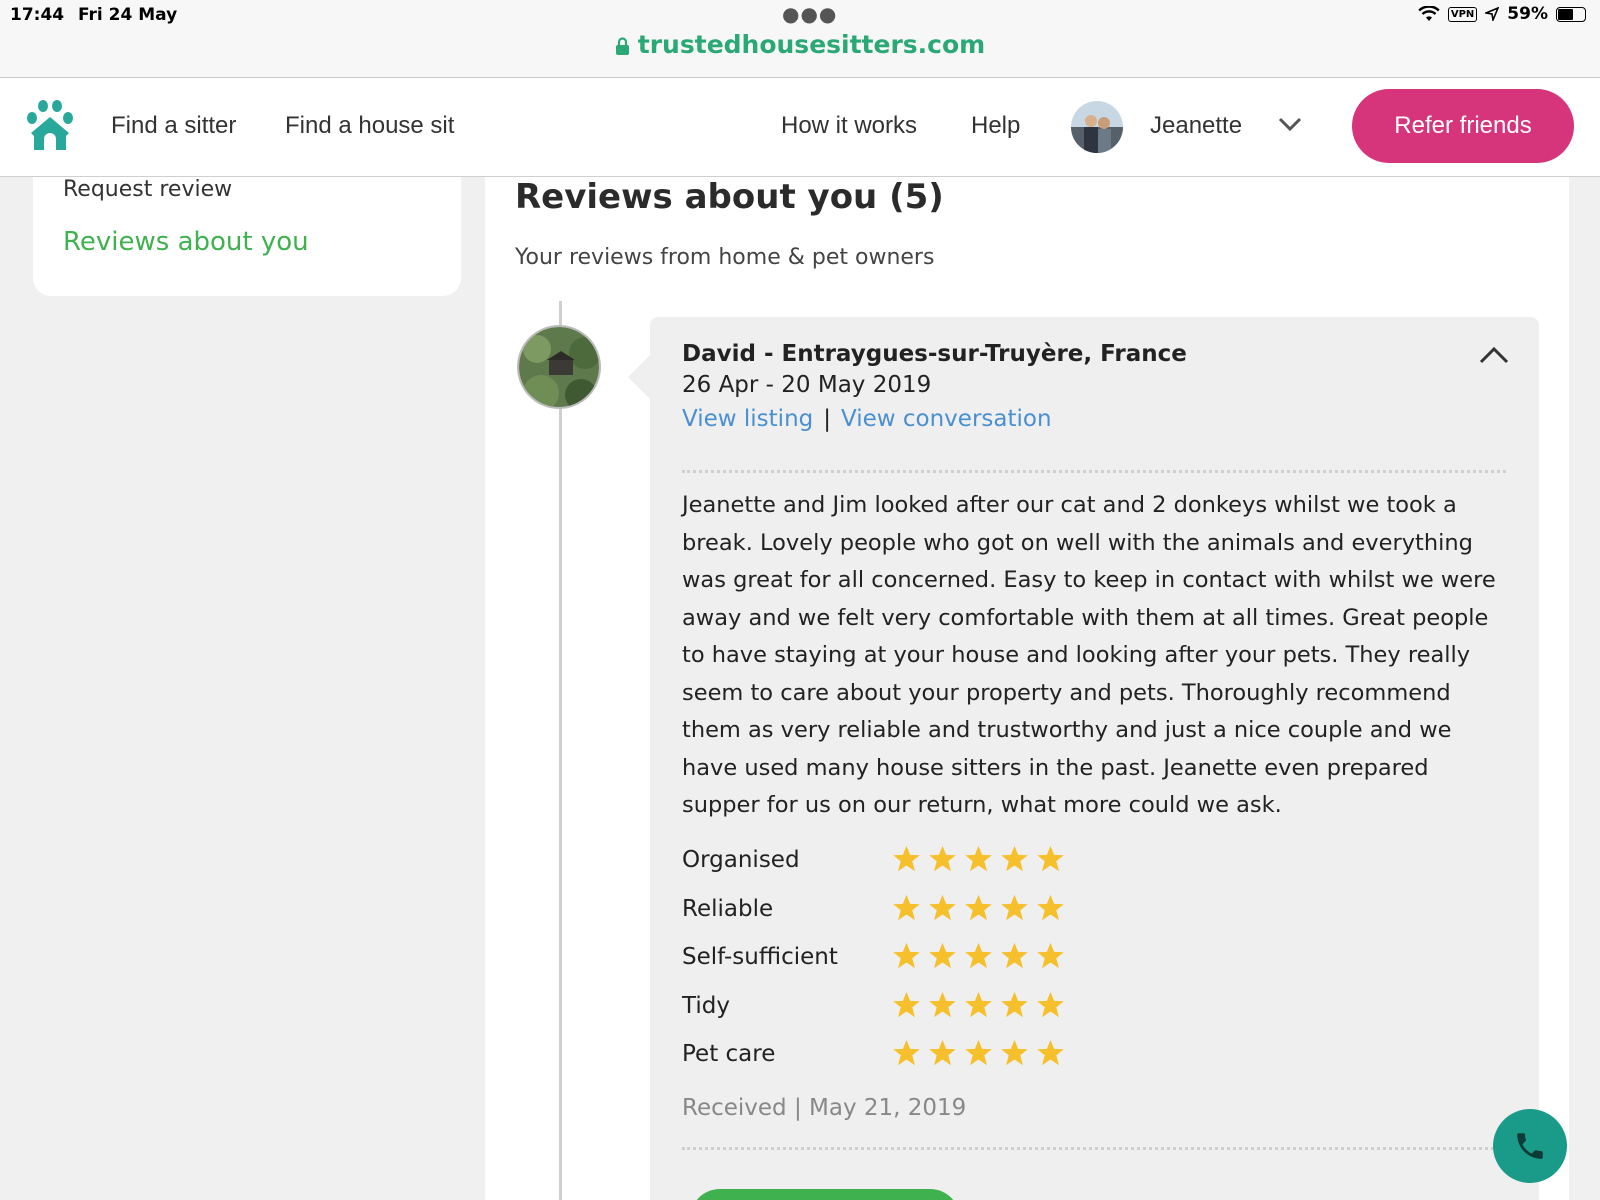  I want to click on more-dots-icon: ●●●, so click(809, 14).